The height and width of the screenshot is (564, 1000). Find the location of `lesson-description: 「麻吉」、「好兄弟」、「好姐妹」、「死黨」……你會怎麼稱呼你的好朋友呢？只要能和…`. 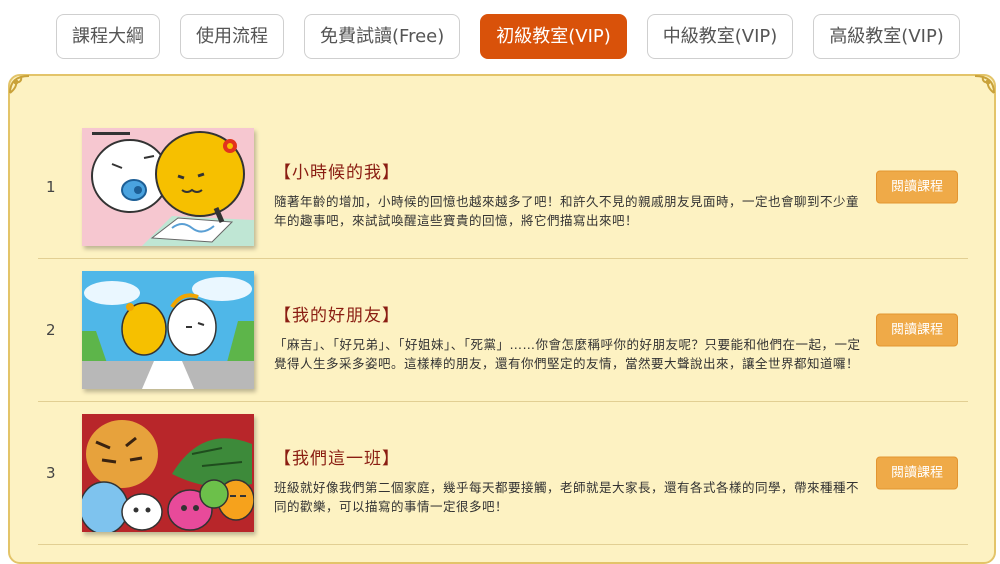

lesson-description: 「麻吉」、「好兄弟」、「好姐妹」、「死黨」……你會怎麼稱呼你的好朋友呢？只要能和… is located at coordinates (567, 354).